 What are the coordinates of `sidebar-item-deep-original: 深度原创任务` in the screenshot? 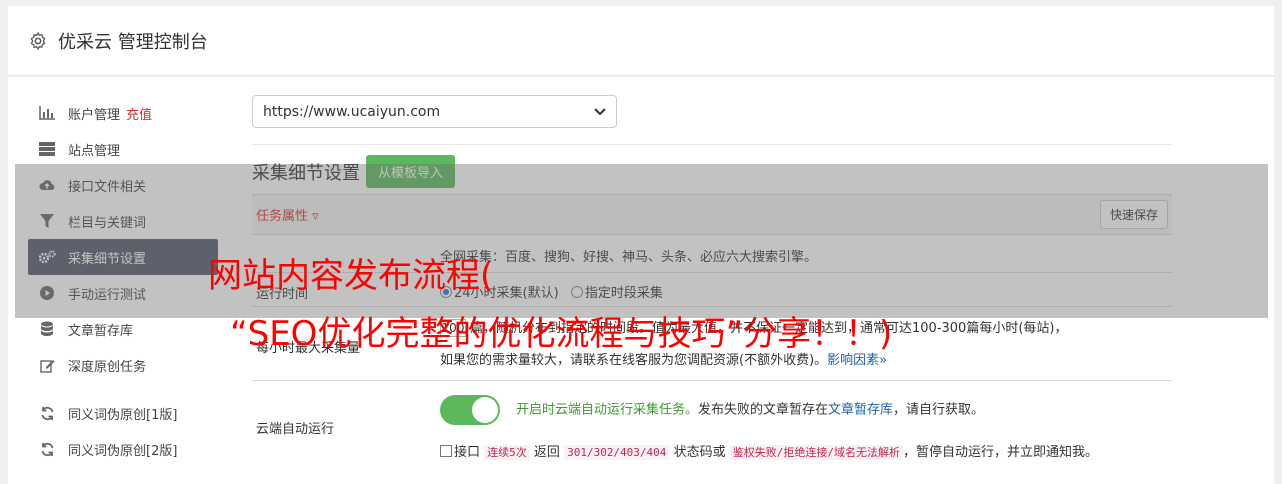 It's located at (123, 365).